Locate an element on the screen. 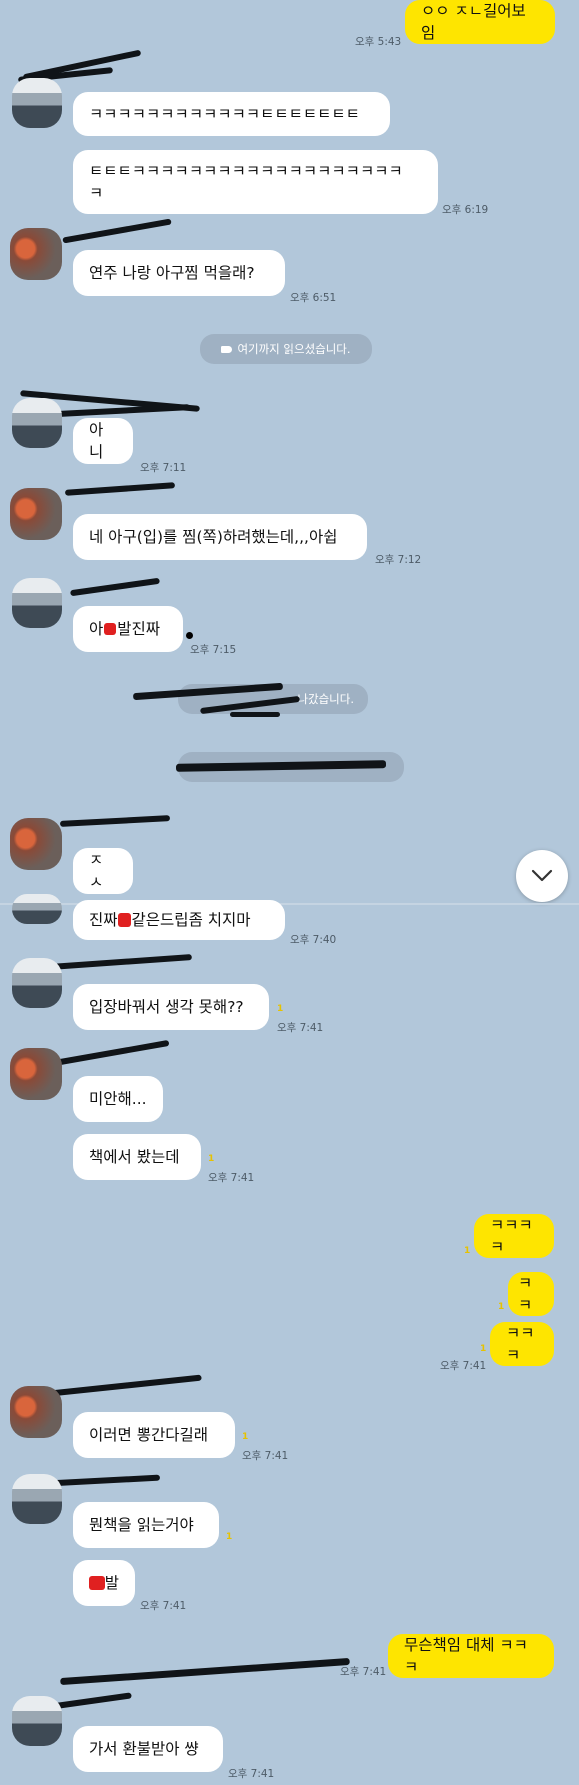  message-text: 가서 환불받아 썅 is located at coordinates (144, 1749).